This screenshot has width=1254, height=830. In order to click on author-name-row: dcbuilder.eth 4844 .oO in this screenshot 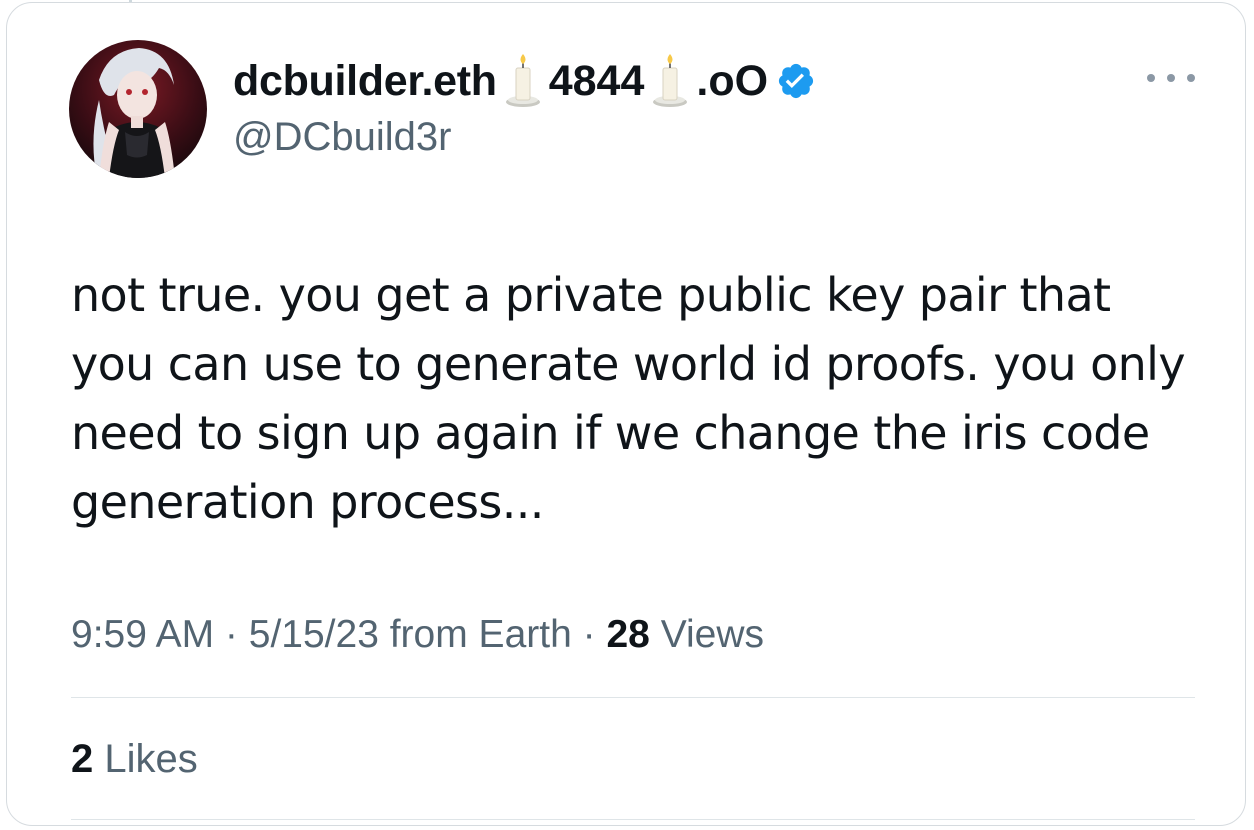, I will do `click(524, 81)`.